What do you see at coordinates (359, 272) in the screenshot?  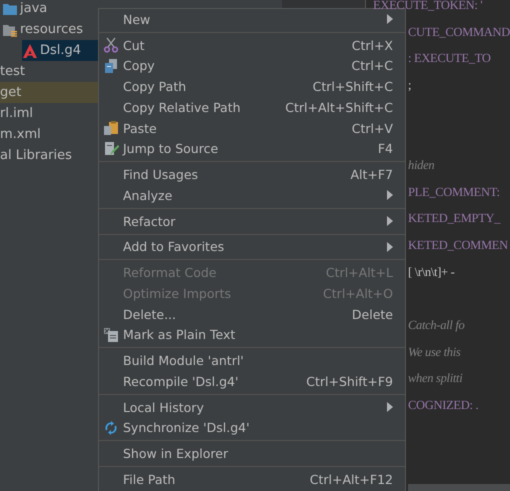 I see `shortcut-label: Ctrl+Alt+L` at bounding box center [359, 272].